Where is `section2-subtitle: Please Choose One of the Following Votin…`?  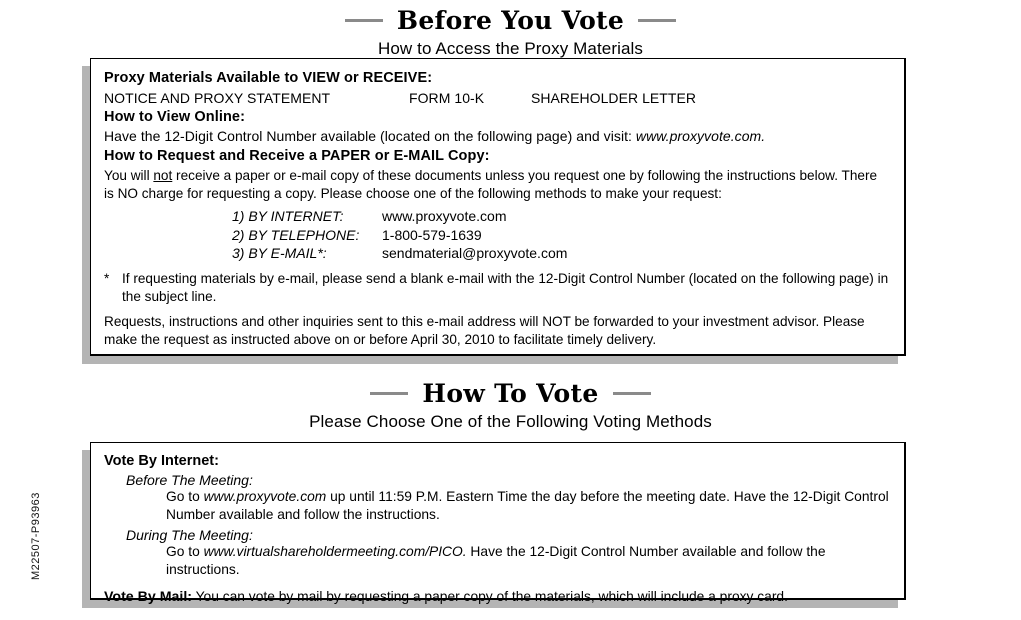
section2-subtitle: Please Choose One of the Following Votin… is located at coordinates (510, 421).